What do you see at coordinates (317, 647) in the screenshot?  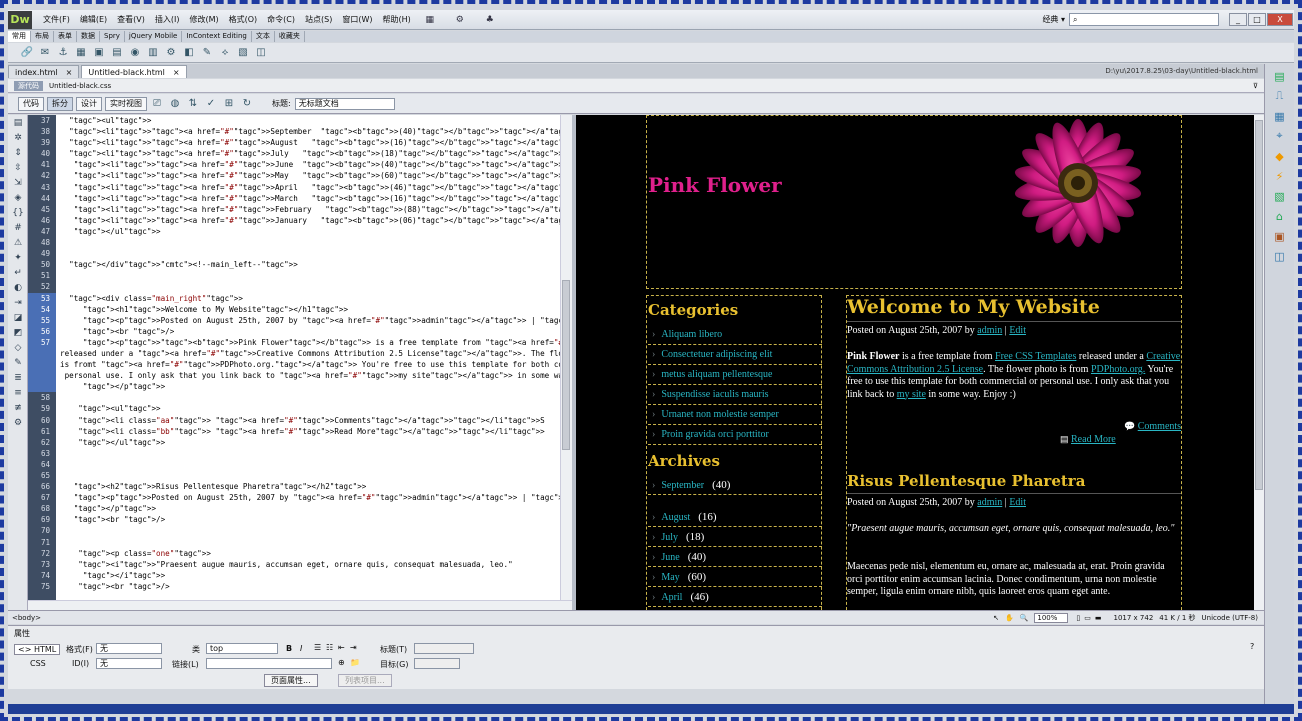 I see `unordered-list-icon: ☰` at bounding box center [317, 647].